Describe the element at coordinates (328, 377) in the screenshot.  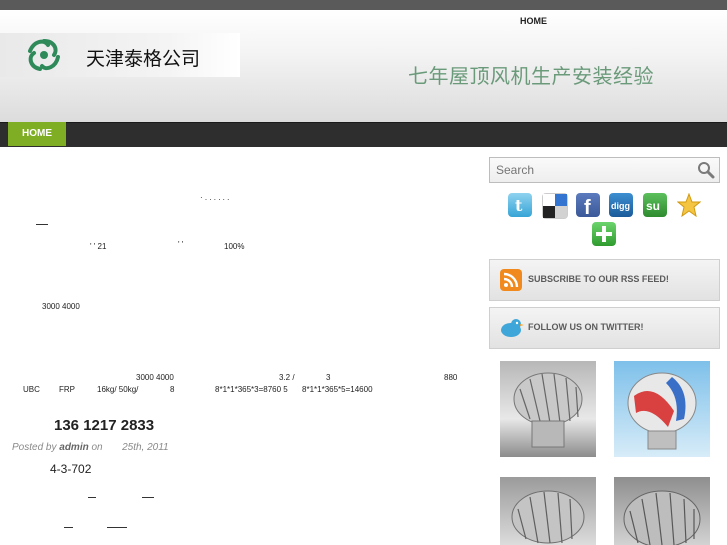
I see `content-text: 3` at that location.